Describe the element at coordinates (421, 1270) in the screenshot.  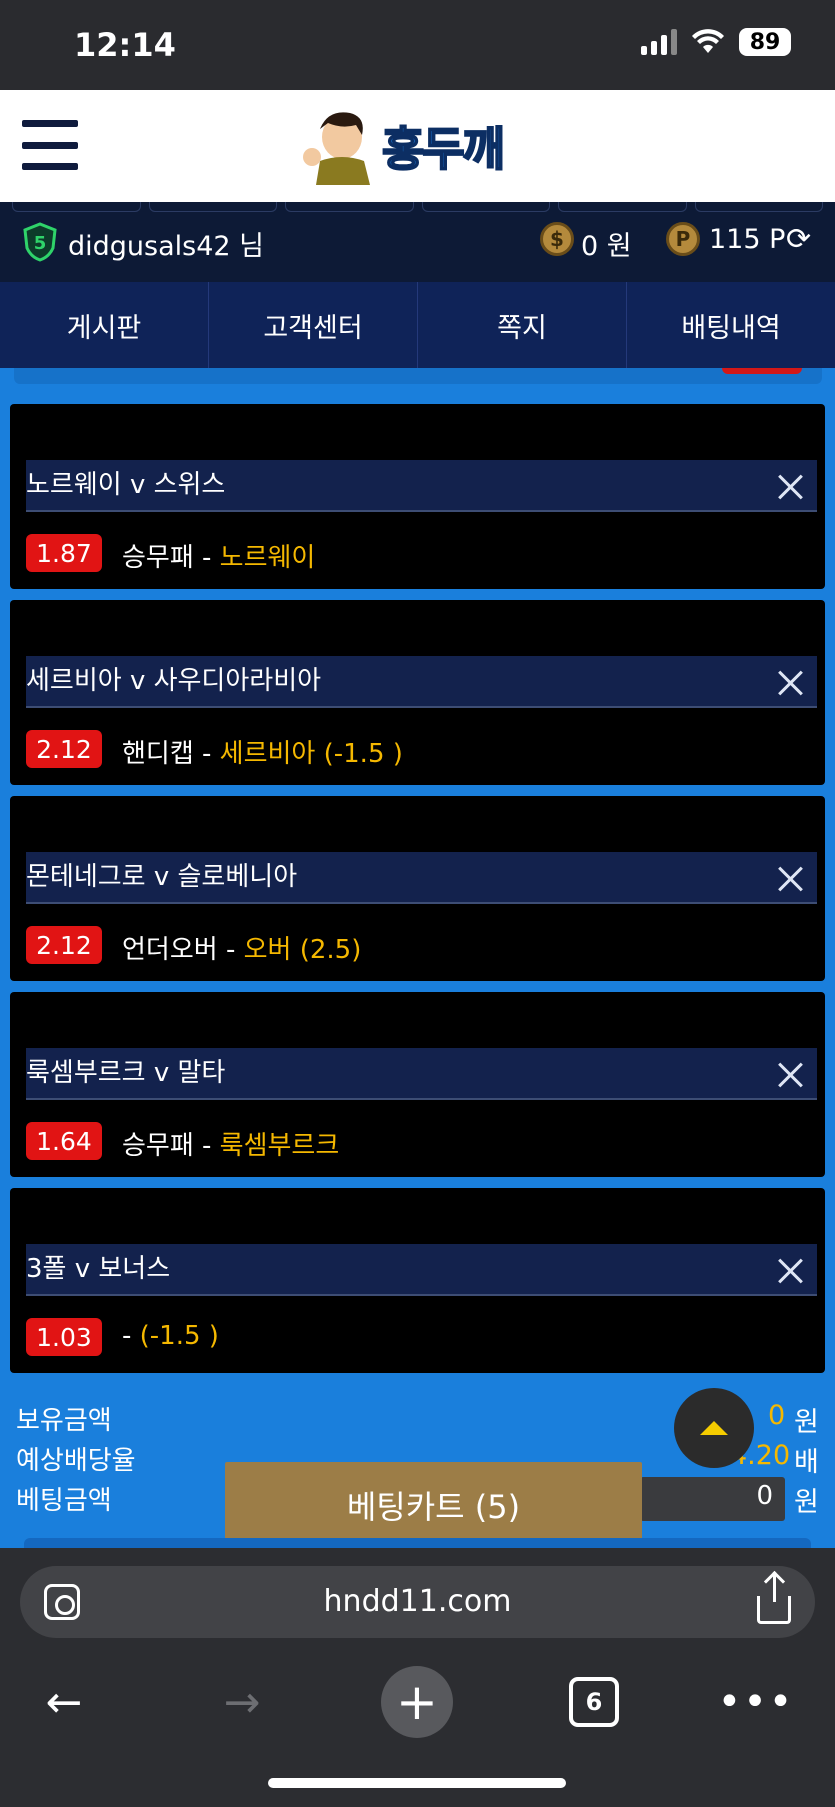
I see `match-row: 3폴 v 보너스` at that location.